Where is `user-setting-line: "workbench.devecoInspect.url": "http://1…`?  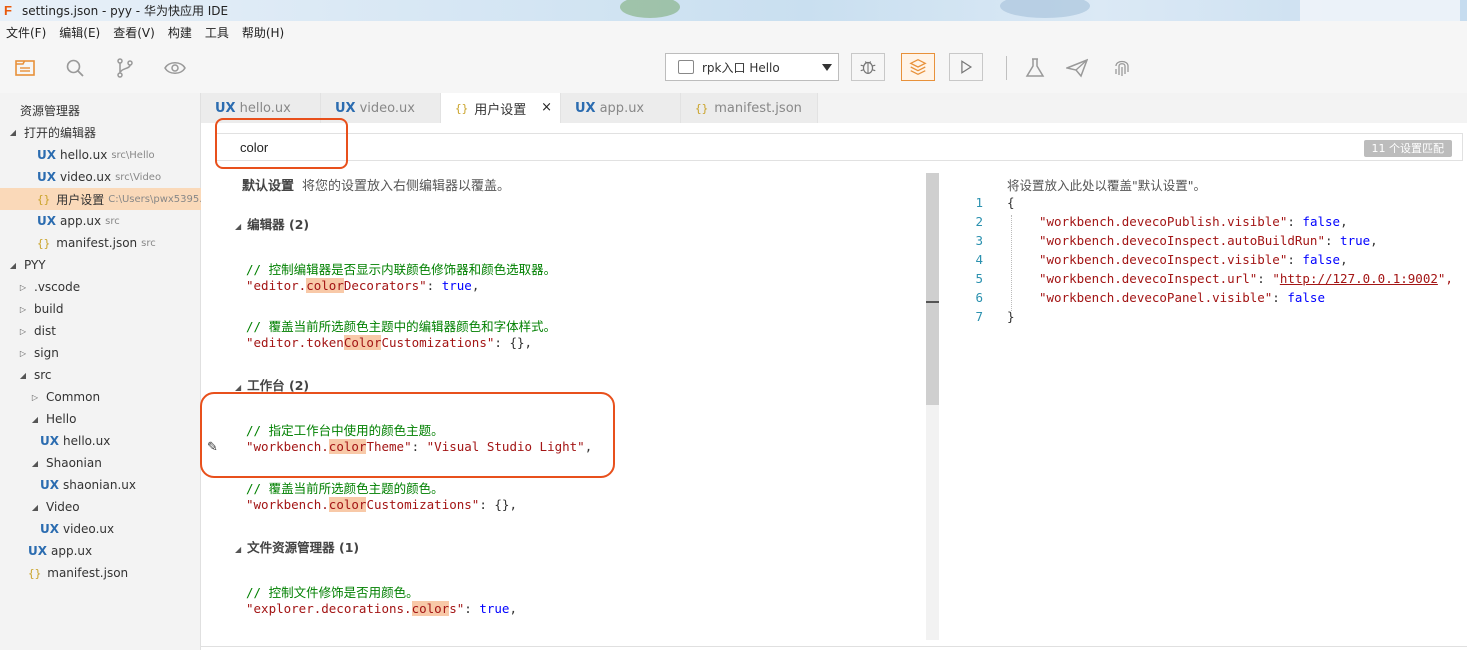 user-setting-line: "workbench.devecoInspect.url": "http://1… is located at coordinates (1246, 278).